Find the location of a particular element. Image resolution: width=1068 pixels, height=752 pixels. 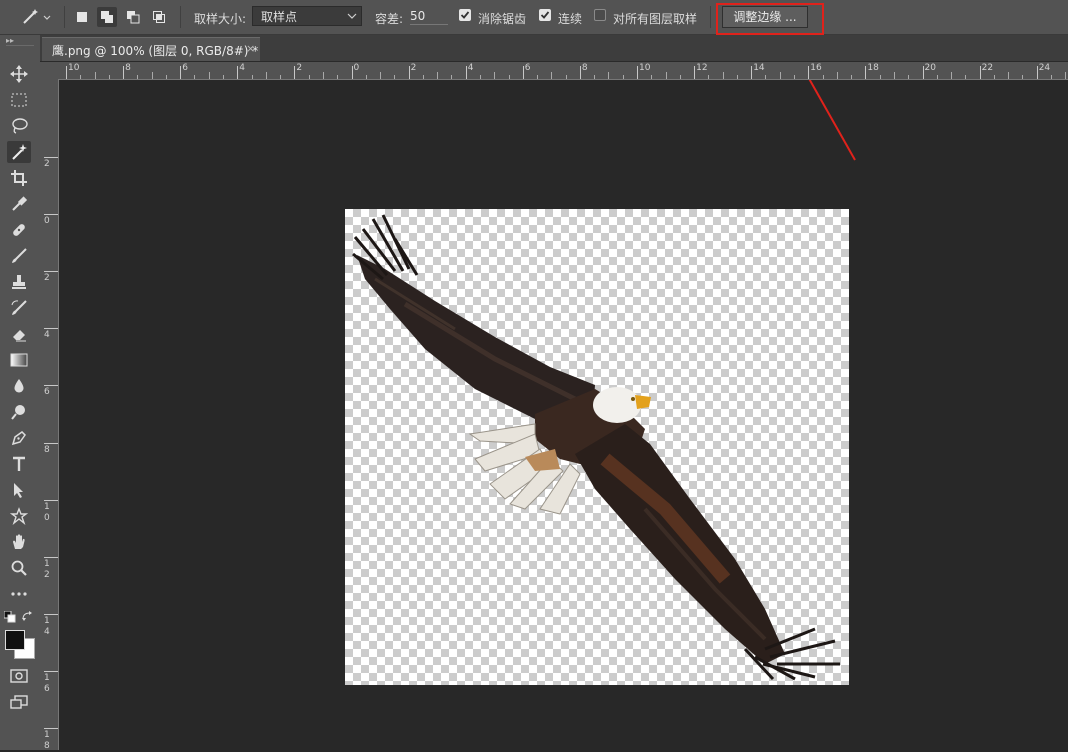

screen-mode-icon is located at coordinates (19, 702).